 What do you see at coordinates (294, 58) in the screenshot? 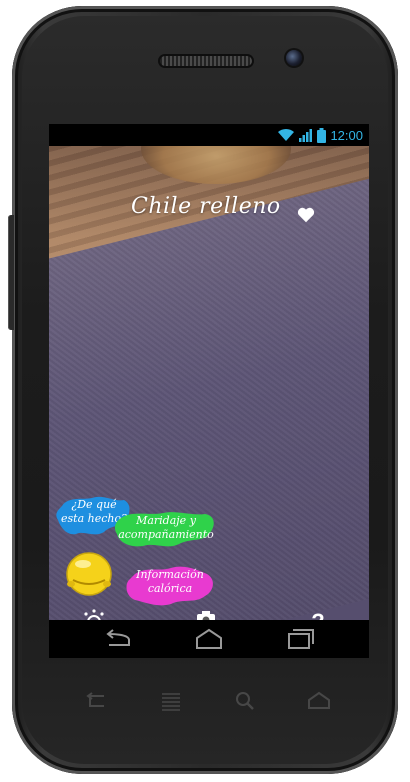
I see `front-camera` at bounding box center [294, 58].